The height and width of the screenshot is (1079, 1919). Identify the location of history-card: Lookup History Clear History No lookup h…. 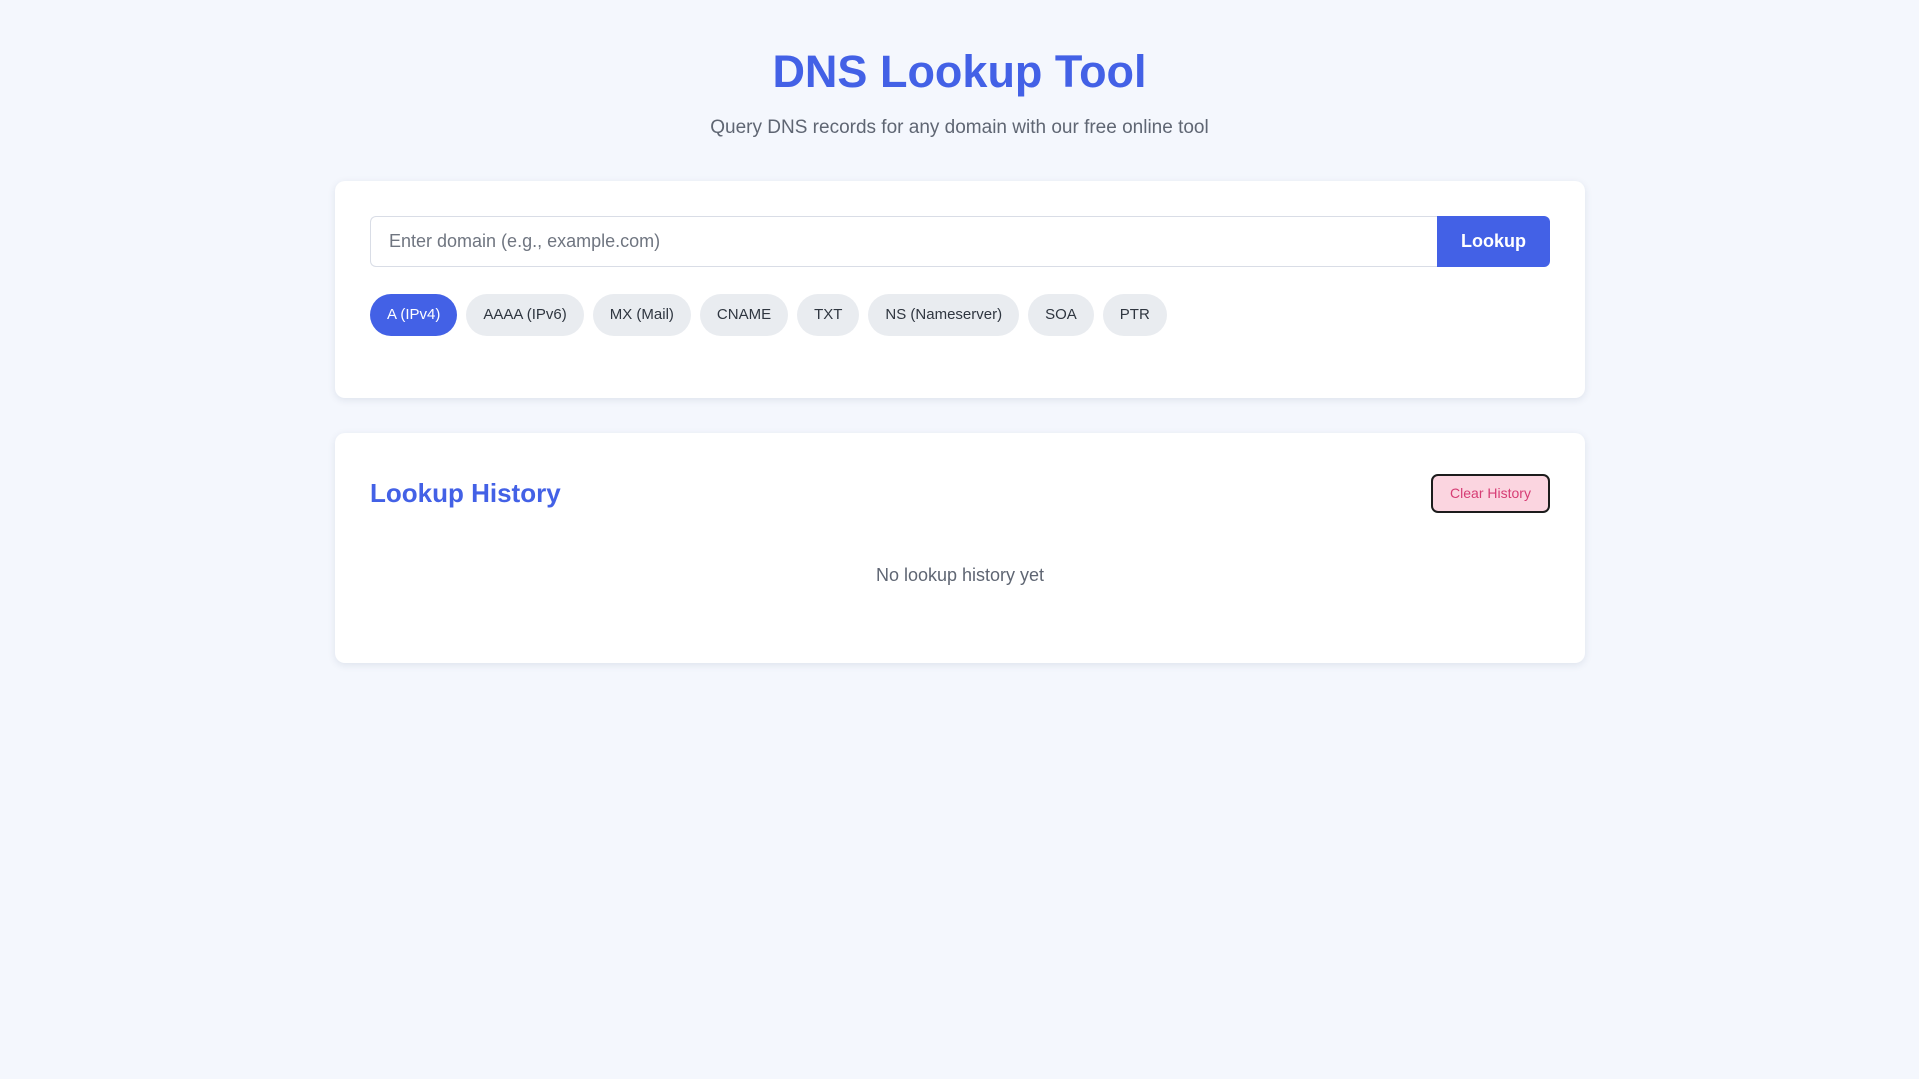
(960, 548).